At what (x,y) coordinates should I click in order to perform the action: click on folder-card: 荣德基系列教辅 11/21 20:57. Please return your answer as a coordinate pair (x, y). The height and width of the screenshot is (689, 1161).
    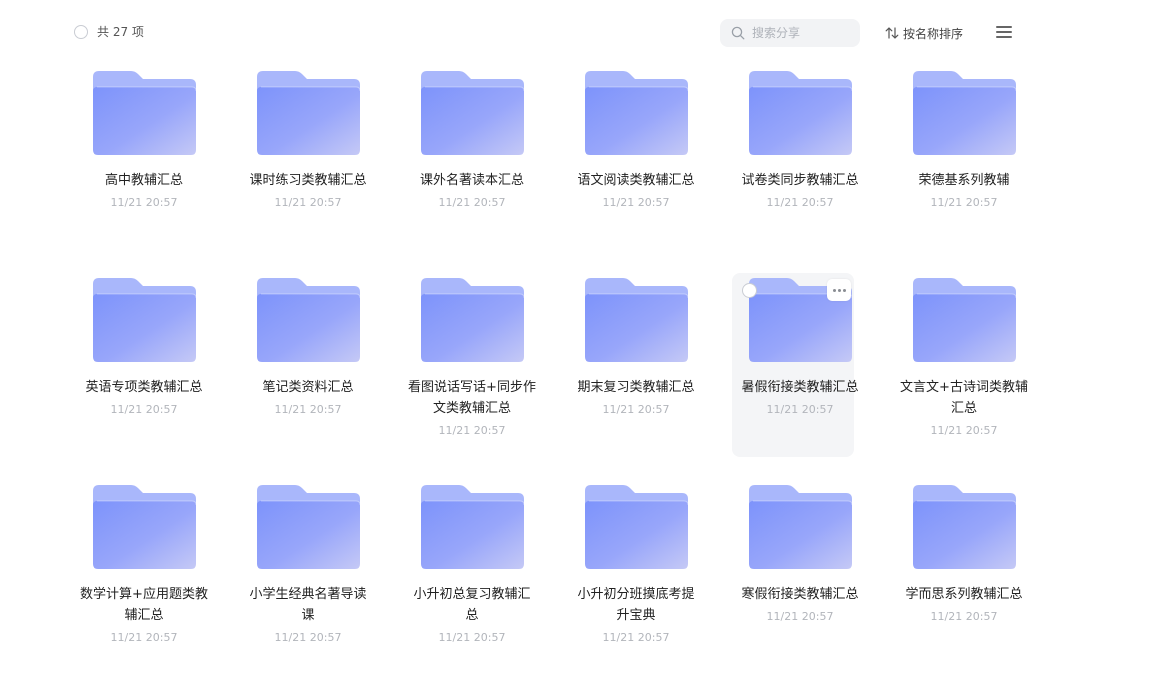
    Looking at the image, I should click on (964, 171).